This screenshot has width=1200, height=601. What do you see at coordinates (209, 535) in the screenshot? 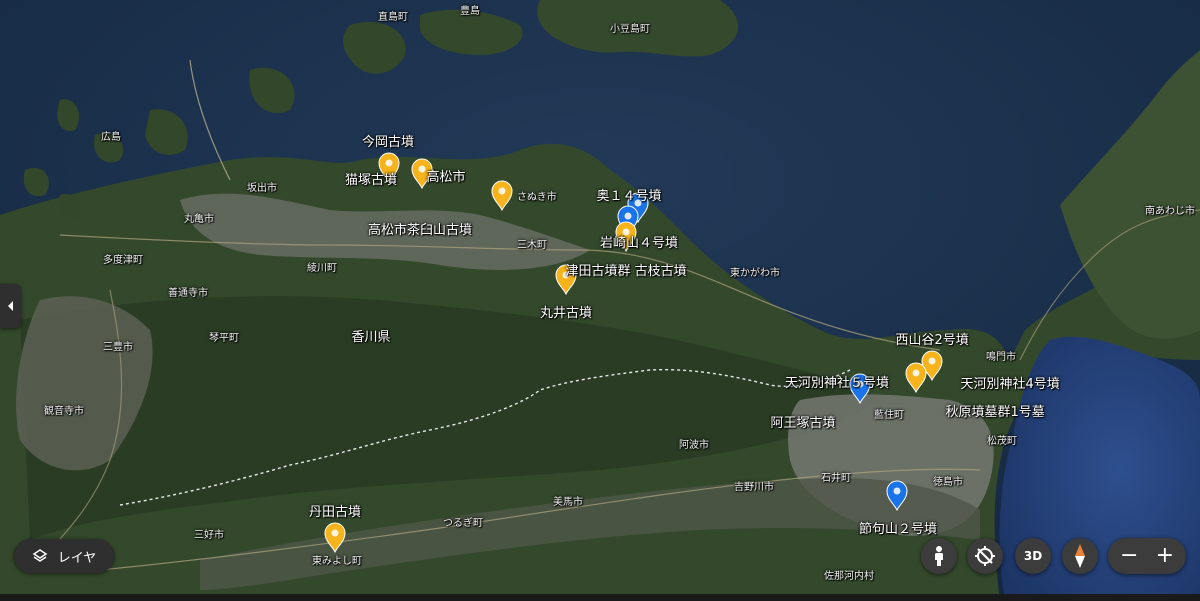
I see `place-label: 三好市` at bounding box center [209, 535].